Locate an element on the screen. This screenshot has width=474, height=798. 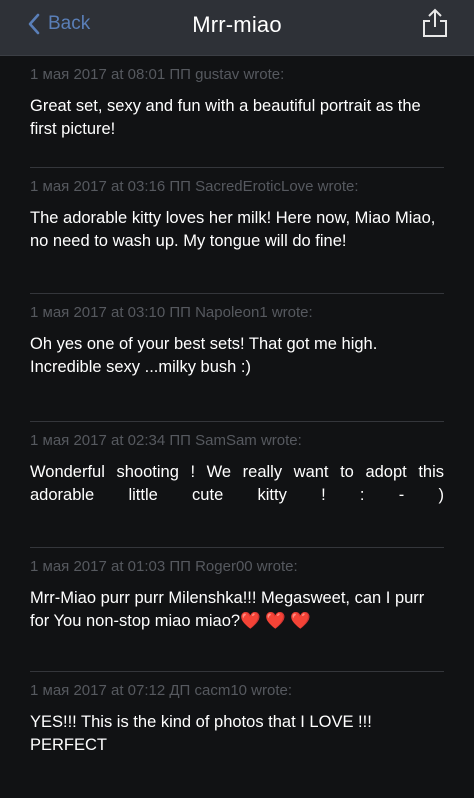
comment-meta: 1 мая 2017 at 08:01 ПП gustav wrote: is located at coordinates (157, 74).